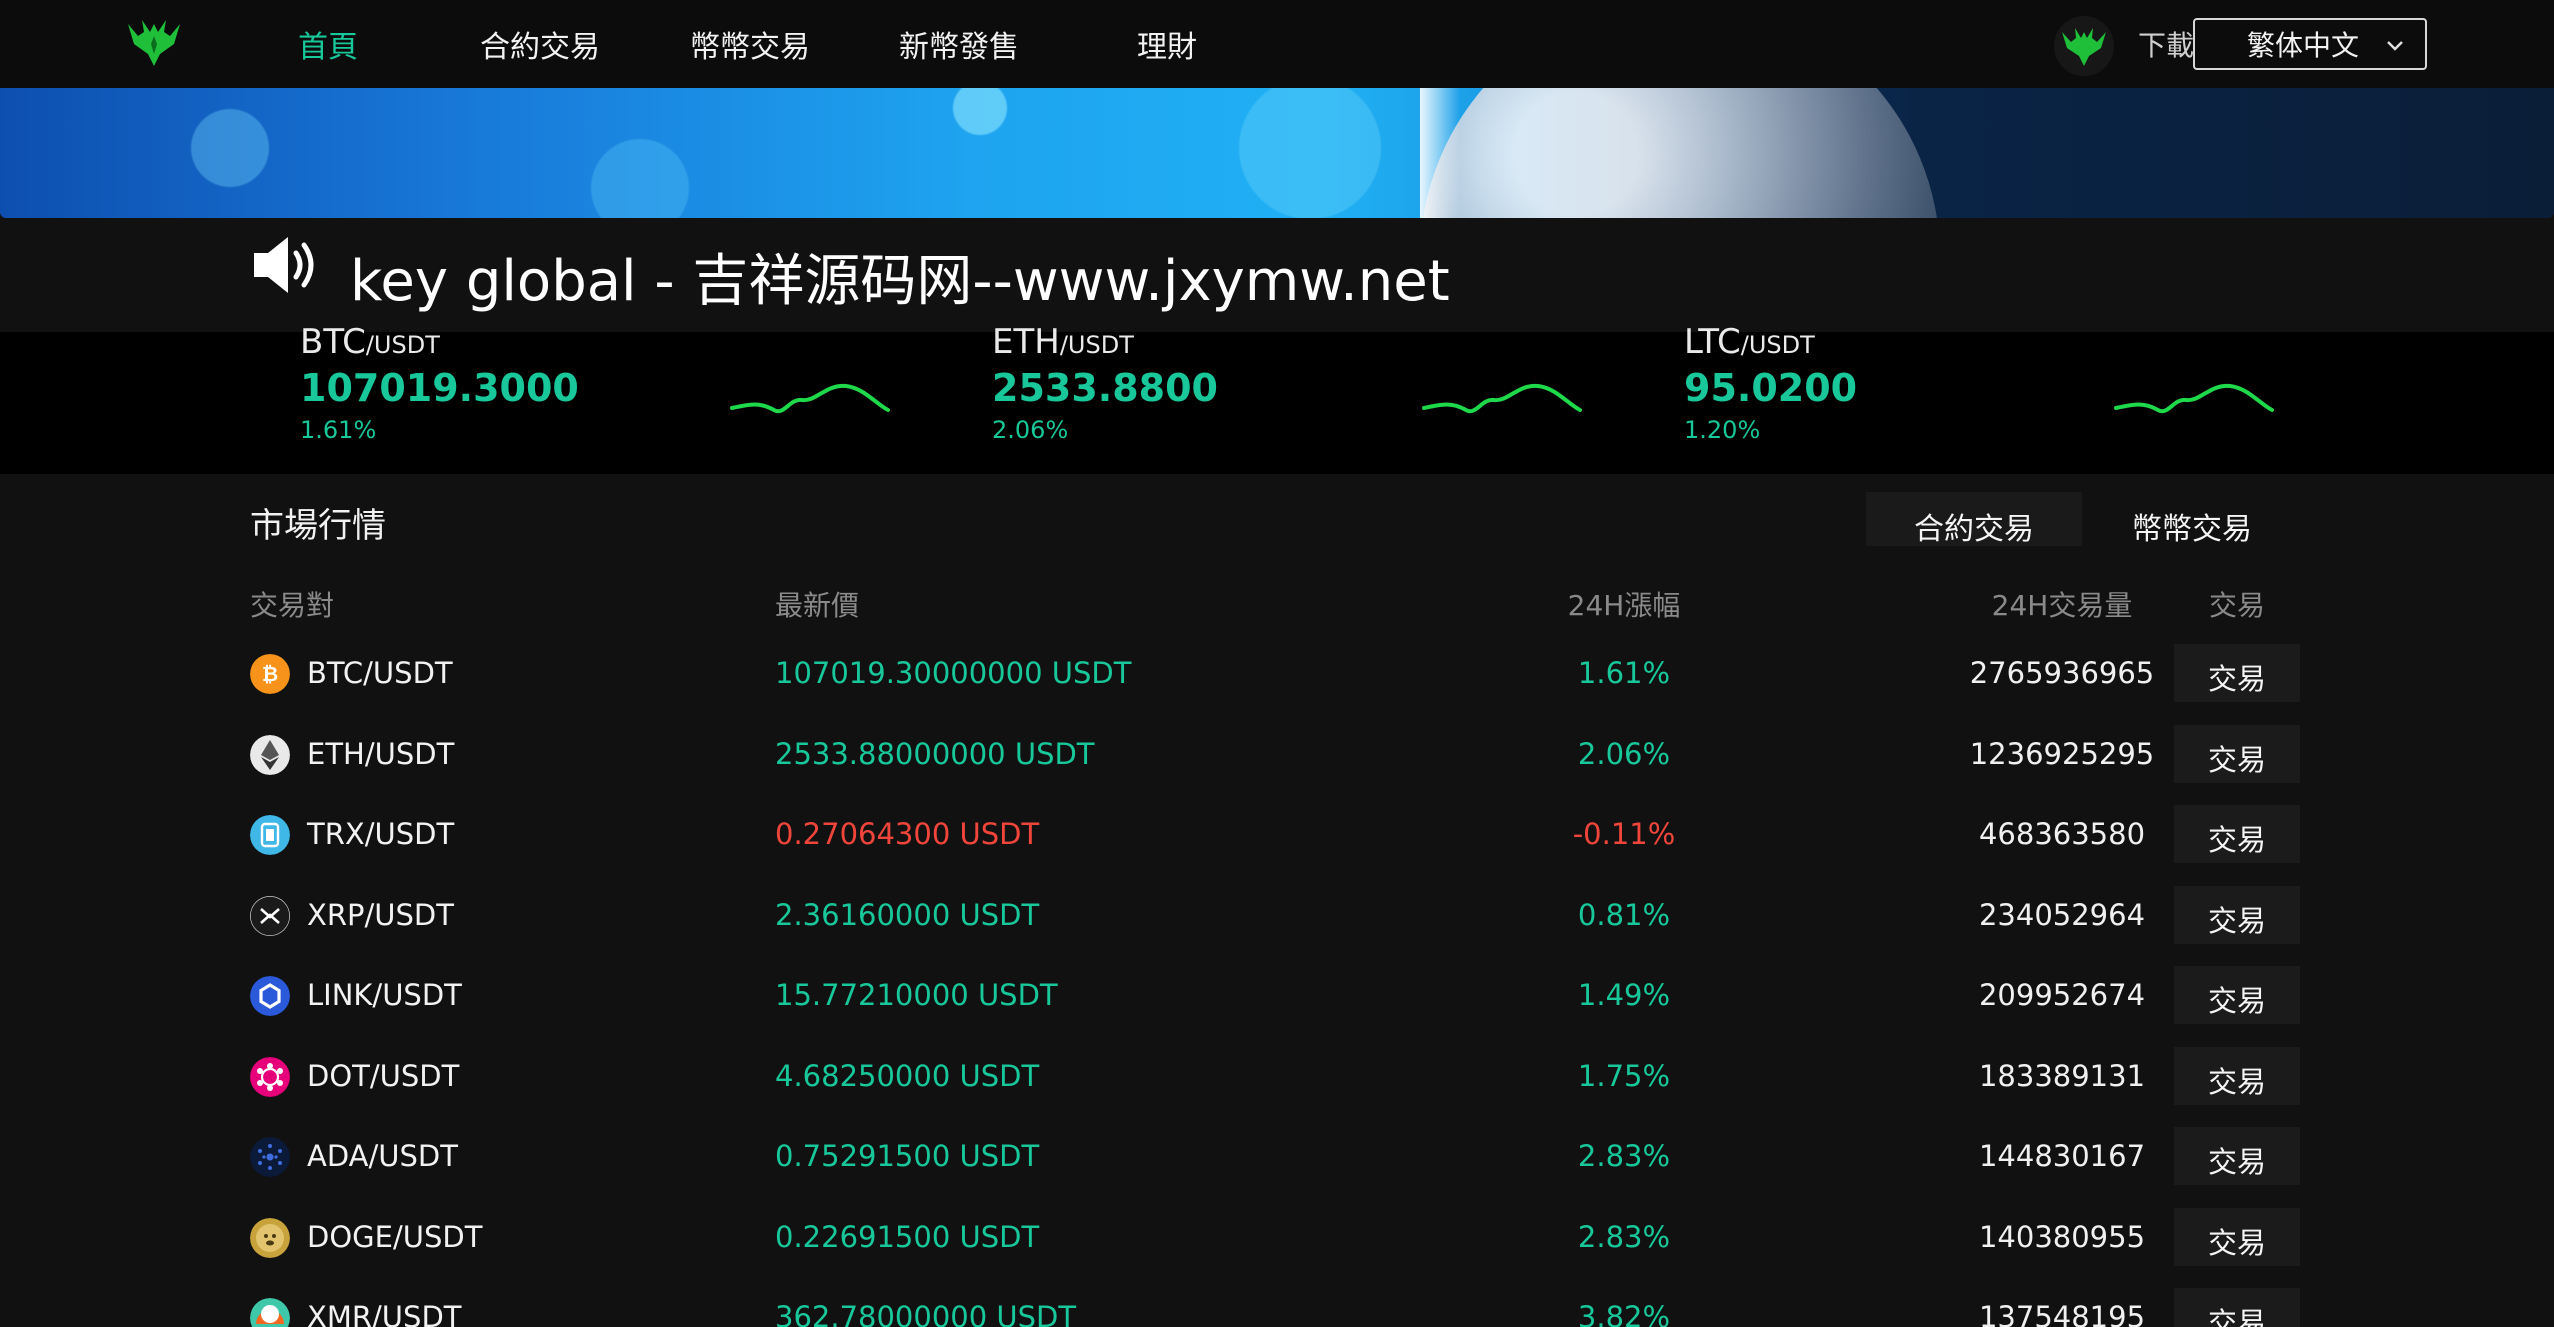  What do you see at coordinates (2062, 673) in the screenshot?
I see `volume-24h: 2765936965` at bounding box center [2062, 673].